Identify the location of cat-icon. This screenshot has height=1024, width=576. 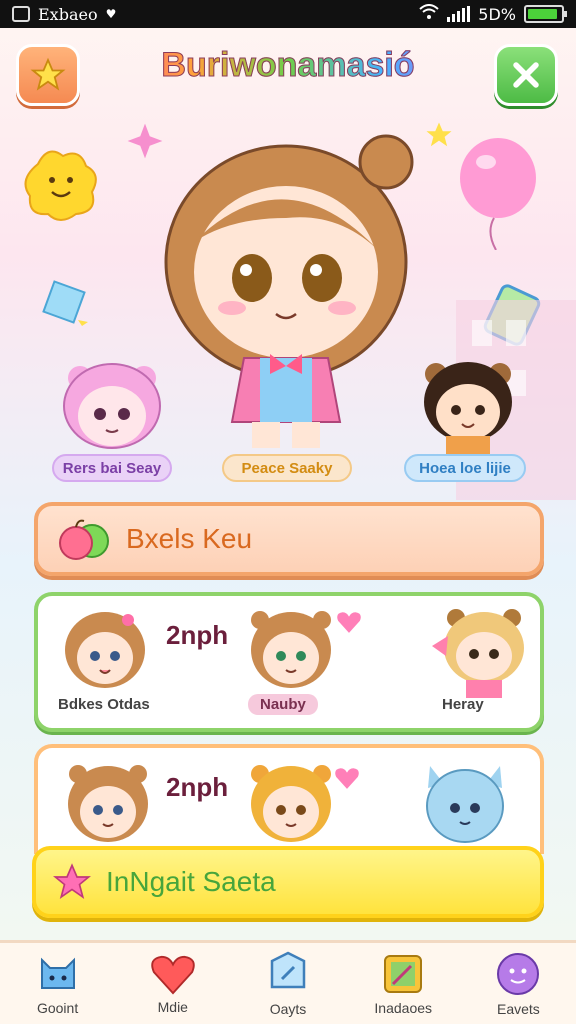
(57, 973).